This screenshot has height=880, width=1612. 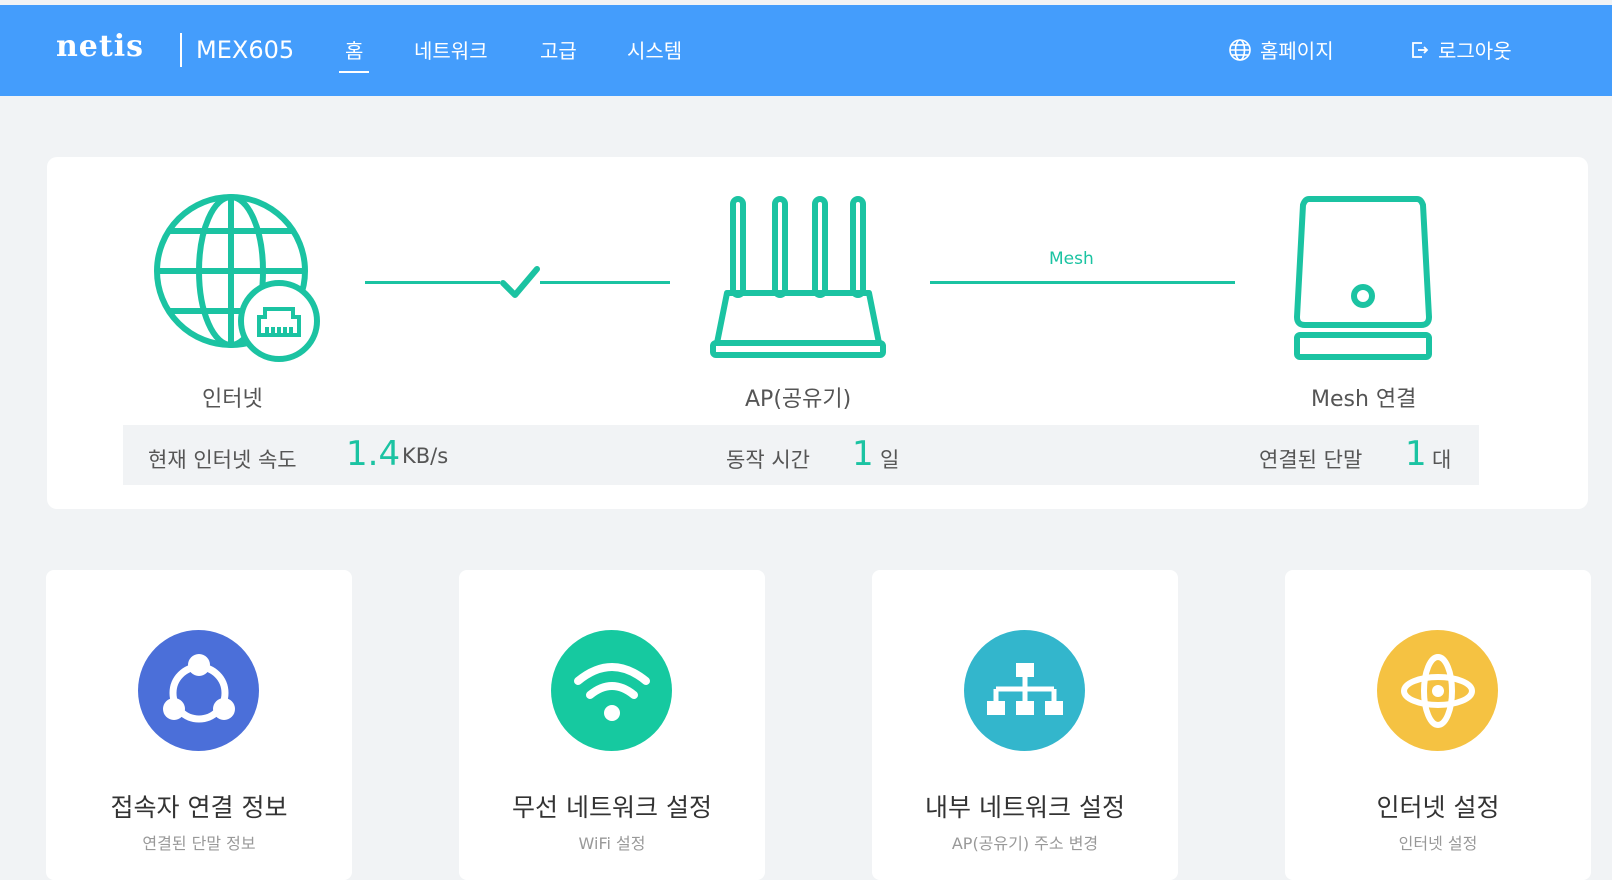 What do you see at coordinates (798, 277) in the screenshot?
I see `router-icon` at bounding box center [798, 277].